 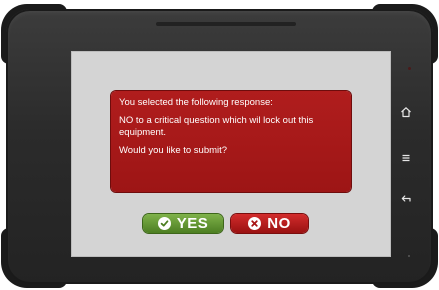 What do you see at coordinates (406, 158) in the screenshot?
I see `menu-icon` at bounding box center [406, 158].